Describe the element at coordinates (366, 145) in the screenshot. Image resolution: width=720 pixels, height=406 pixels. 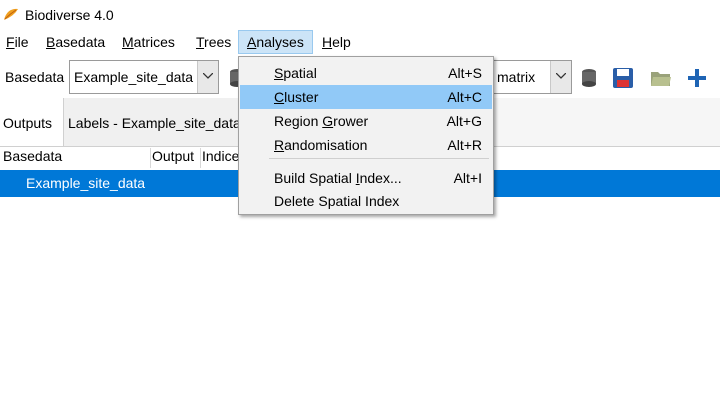
I see `menu-item-randomisation: Randomisation Alt+R` at that location.